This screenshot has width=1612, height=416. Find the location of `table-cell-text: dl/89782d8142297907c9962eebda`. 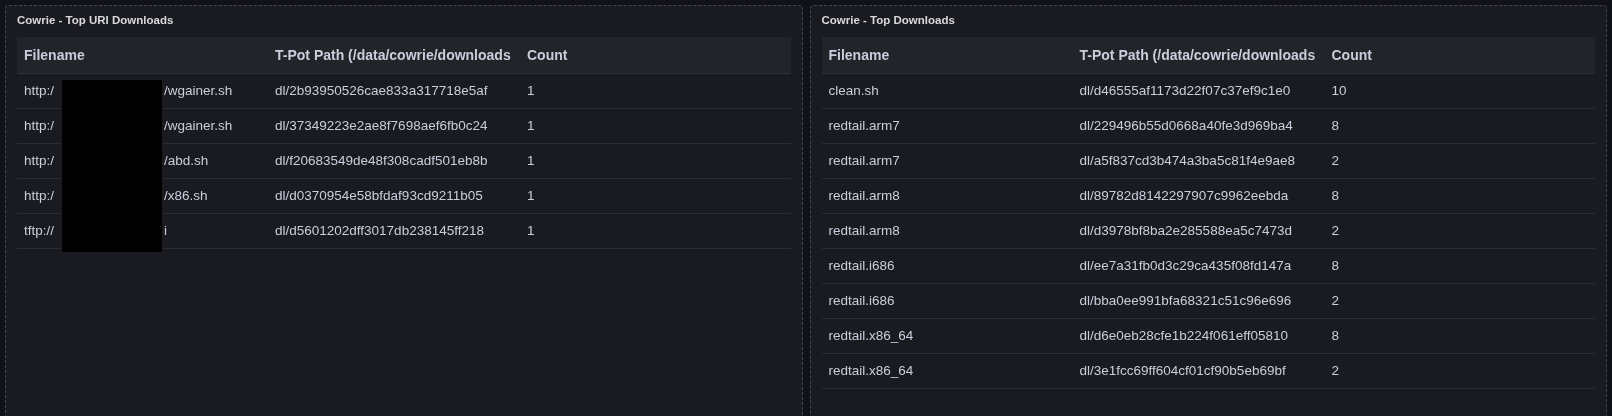

table-cell-text: dl/89782d8142297907c9962eebda is located at coordinates (1184, 195).